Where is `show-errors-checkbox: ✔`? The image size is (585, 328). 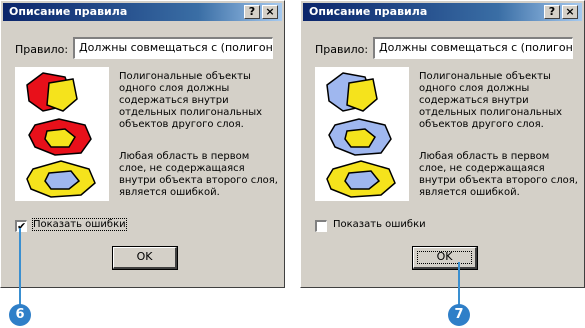
show-errors-checkbox: ✔ is located at coordinates (21, 226).